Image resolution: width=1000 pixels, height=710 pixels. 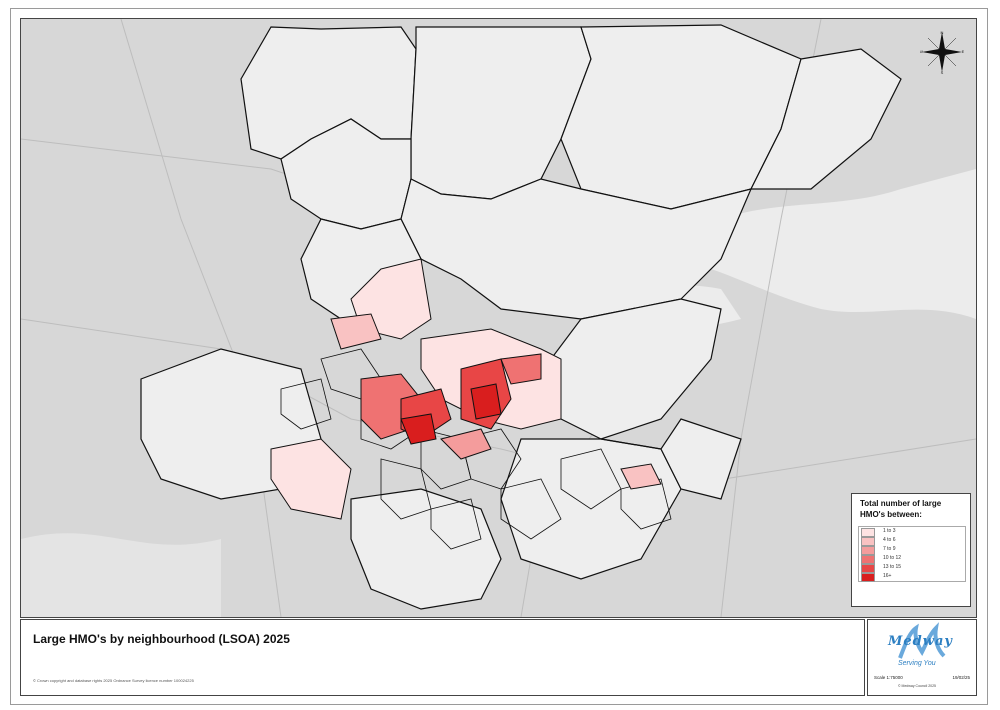 What do you see at coordinates (486, 401) in the screenshot?
I see `lsoa-16-plus-chatham` at bounding box center [486, 401].